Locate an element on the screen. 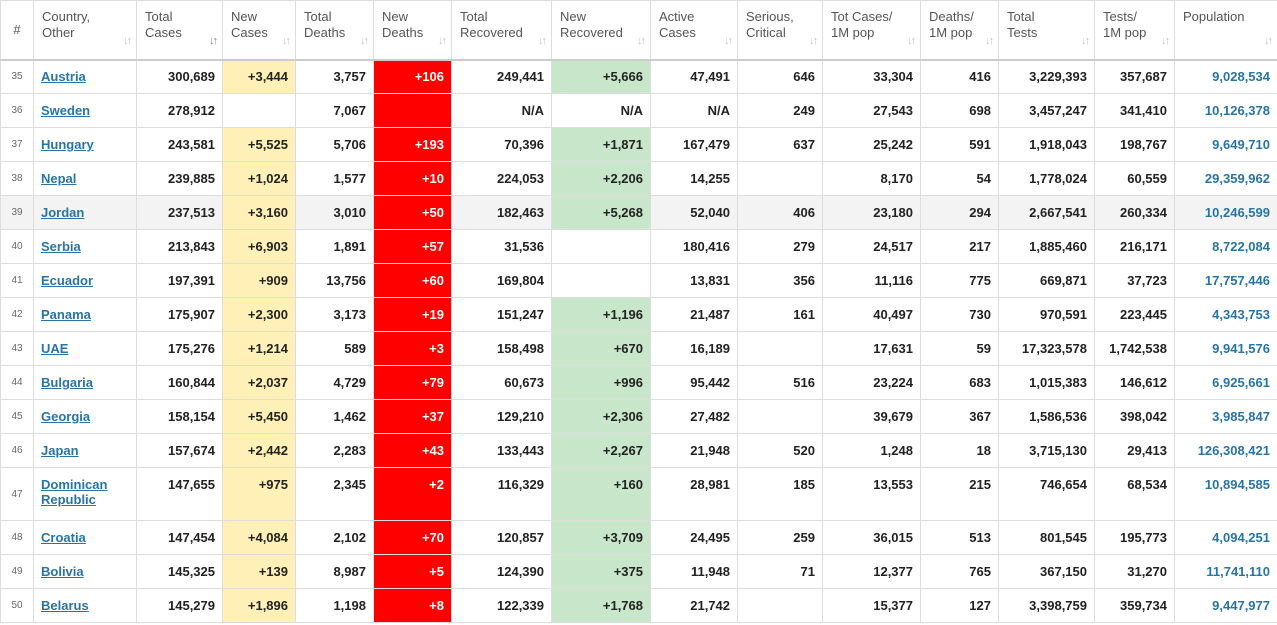  cell-total-deaths: 2,283 is located at coordinates (334, 450).